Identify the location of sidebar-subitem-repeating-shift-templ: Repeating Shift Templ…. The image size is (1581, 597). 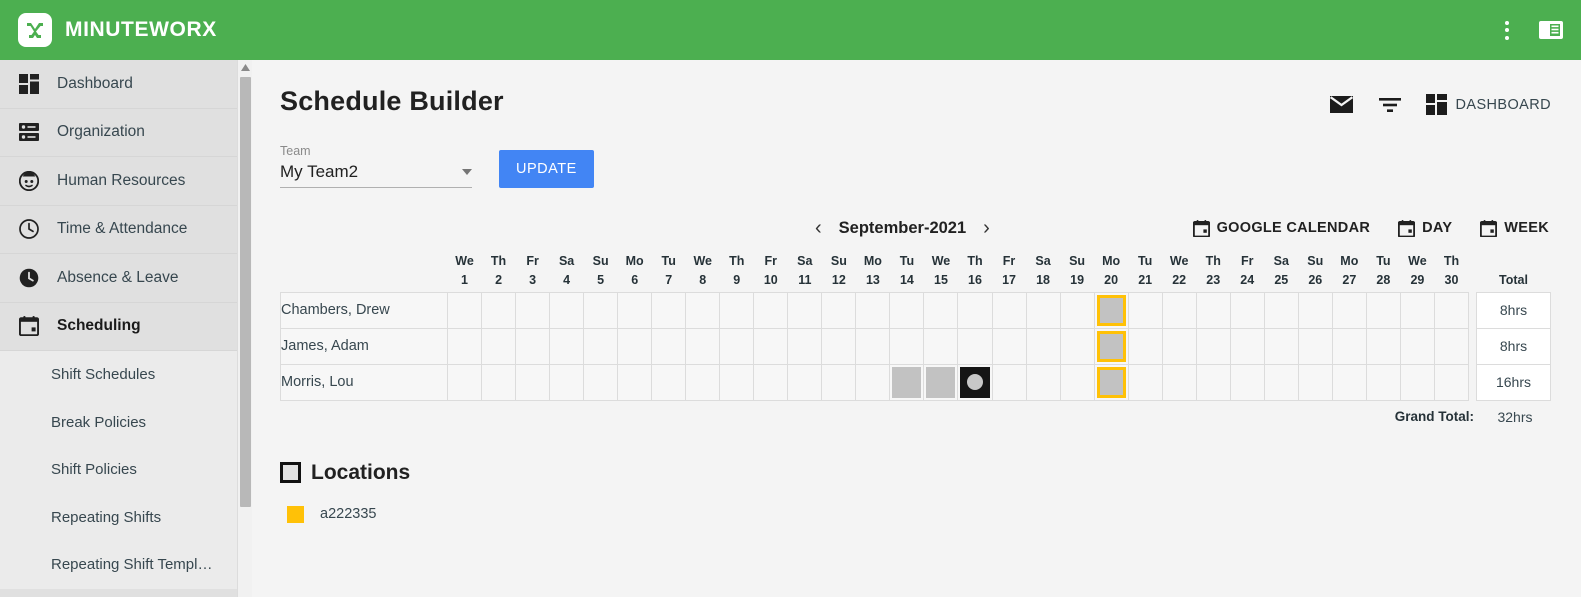
(126, 565).